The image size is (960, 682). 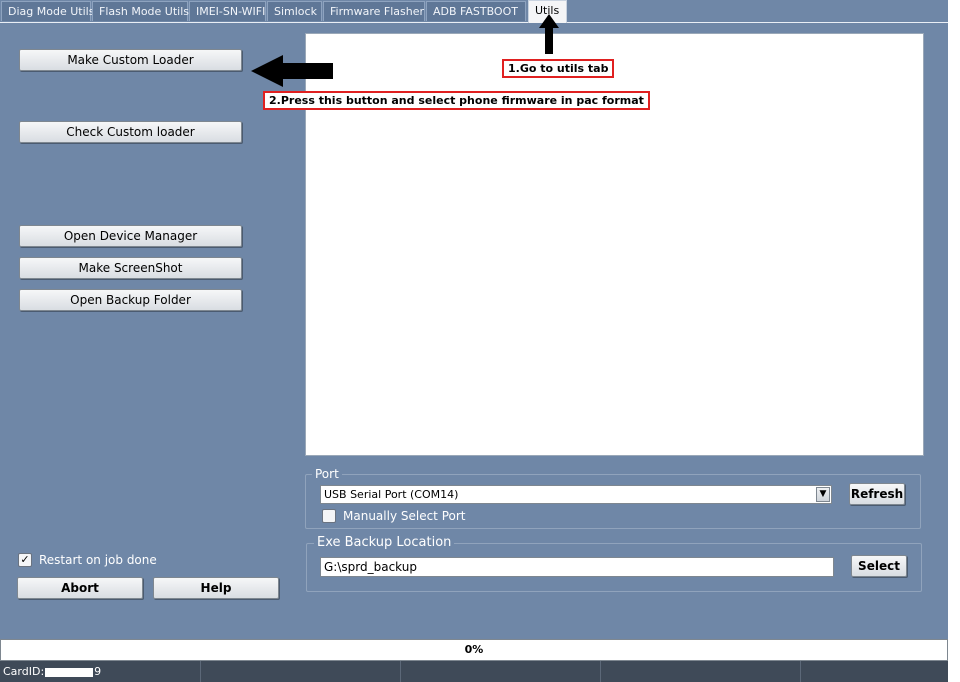 I want to click on arrow-left-icon, so click(x=292, y=71).